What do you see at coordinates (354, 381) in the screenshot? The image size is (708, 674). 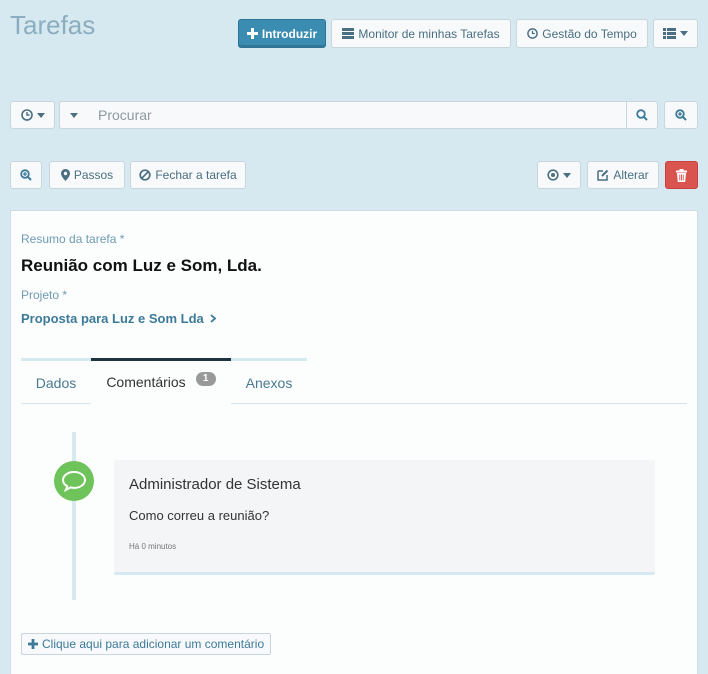 I see `task-tabs: Dados Comentários 1 Anexos` at bounding box center [354, 381].